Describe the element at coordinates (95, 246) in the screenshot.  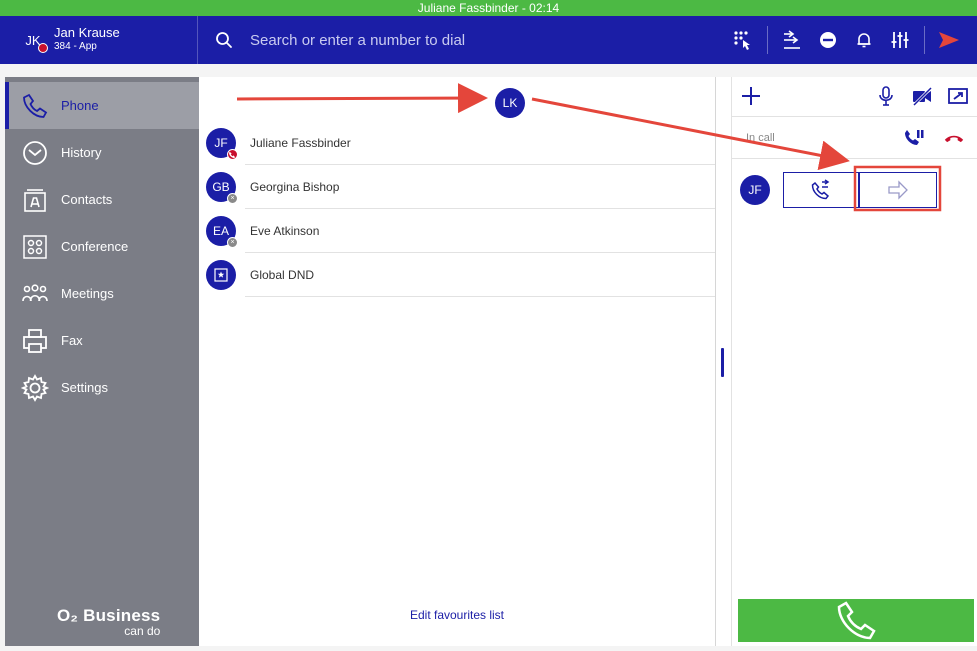
I see `sidebar-item-label: Conference` at that location.